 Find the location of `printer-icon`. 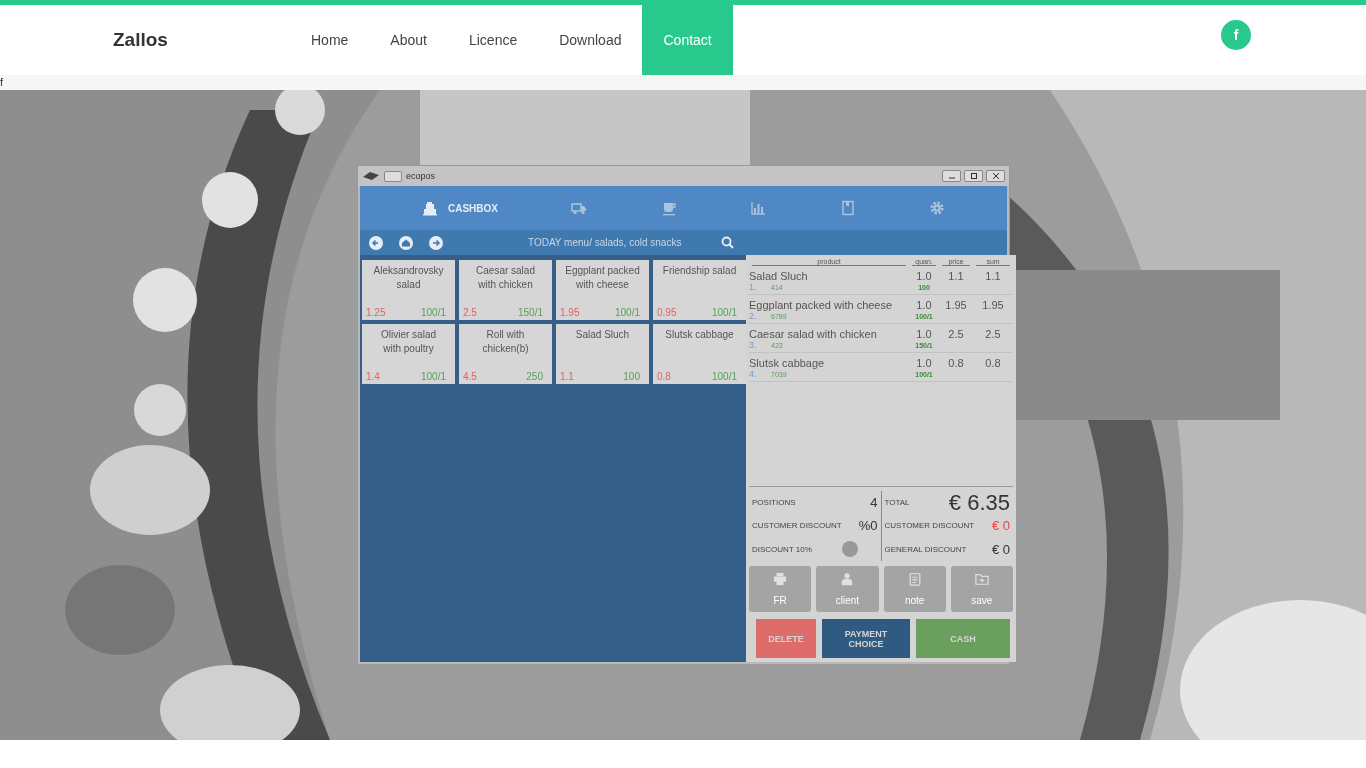

printer-icon is located at coordinates (780, 578).